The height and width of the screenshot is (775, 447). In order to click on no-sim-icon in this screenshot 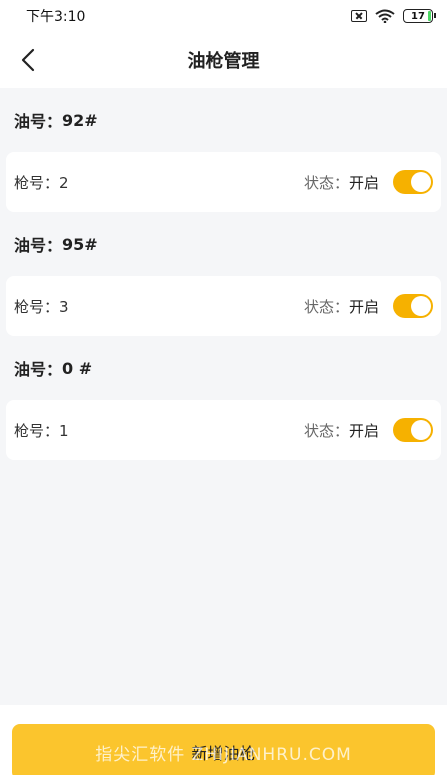, I will do `click(359, 16)`.